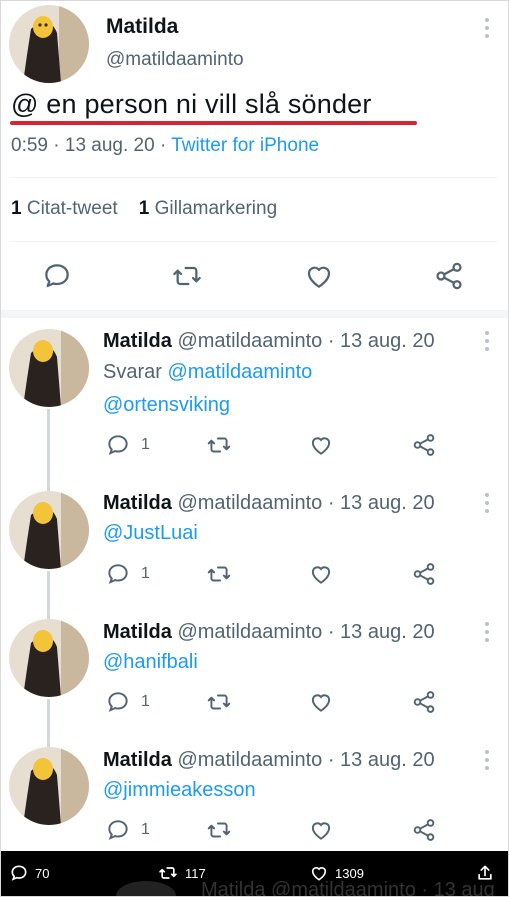 The height and width of the screenshot is (897, 509). I want to click on likes-stat: 1 Gillamarkering, so click(208, 208).